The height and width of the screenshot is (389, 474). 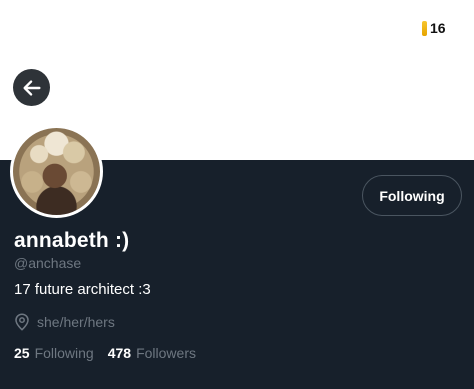 I want to click on following-label: Following, so click(x=64, y=353).